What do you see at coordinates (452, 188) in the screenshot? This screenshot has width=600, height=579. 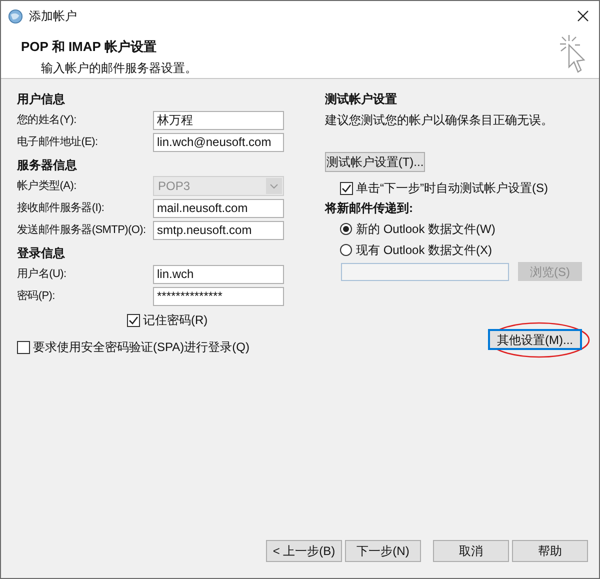 I see `checkbox-label: 单击“下一步”时自动测试帐户设置(S)` at bounding box center [452, 188].